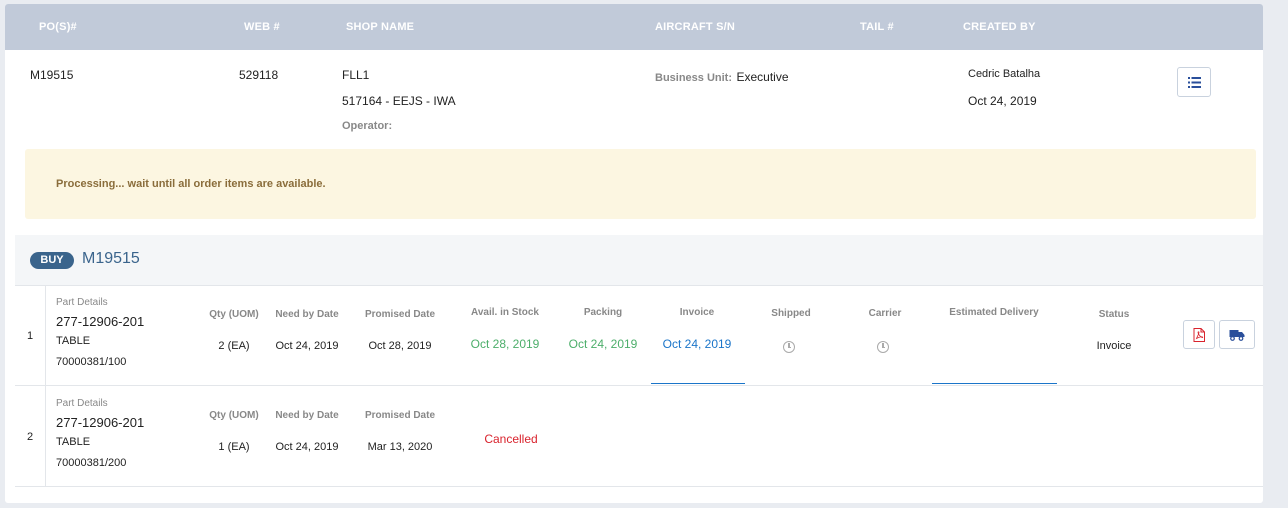 The image size is (1288, 508). What do you see at coordinates (694, 78) in the screenshot?
I see `business-unit-label: Business Unit:` at bounding box center [694, 78].